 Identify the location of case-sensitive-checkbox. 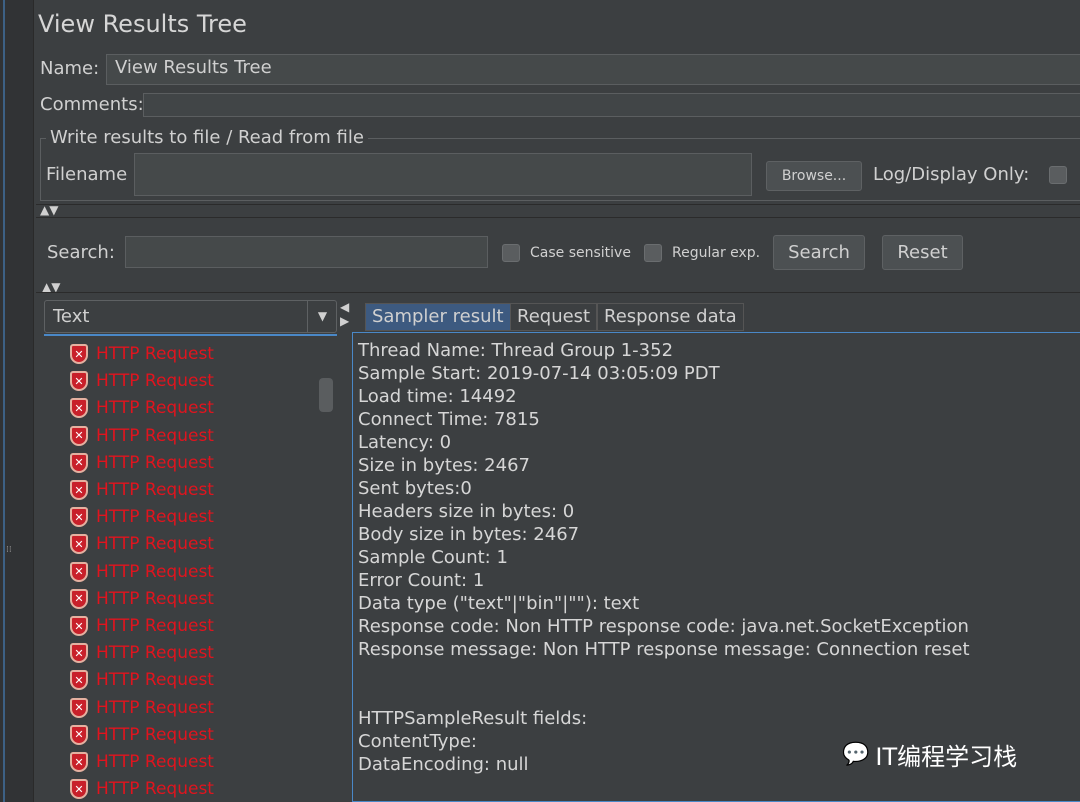
(511, 253).